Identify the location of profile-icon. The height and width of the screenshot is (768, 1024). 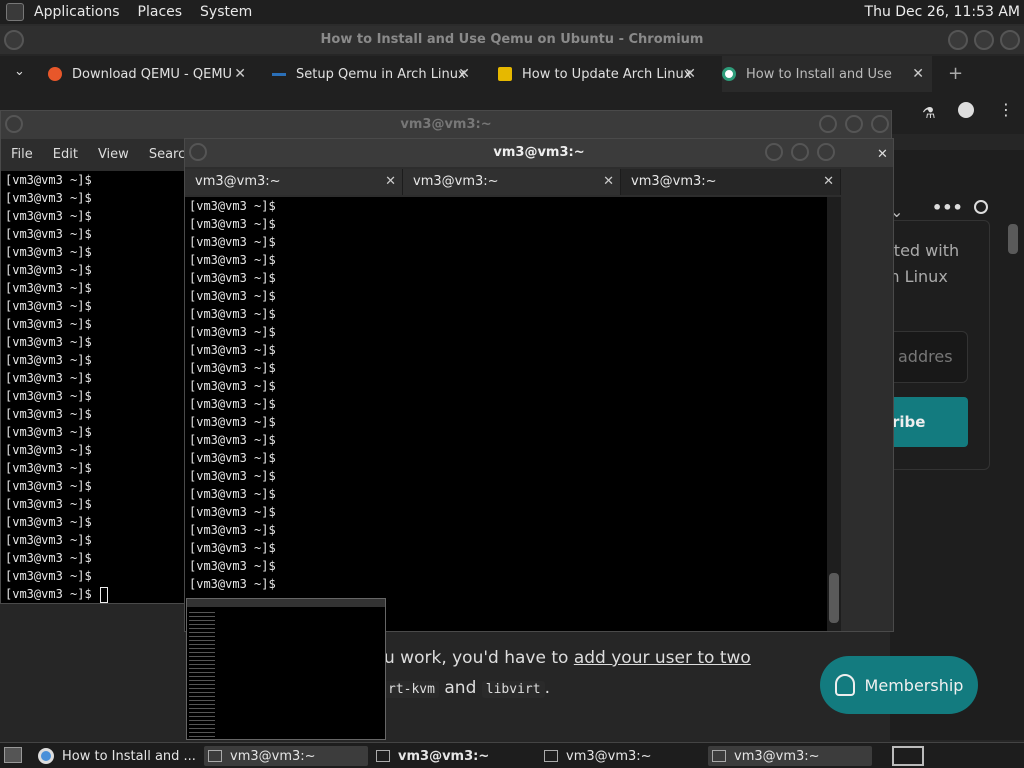
(966, 110).